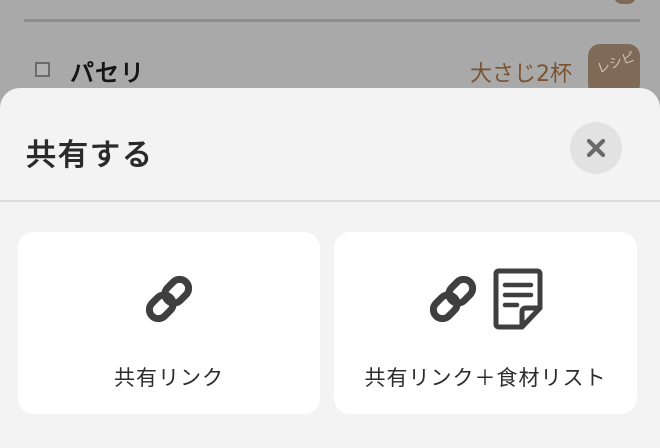 This screenshot has width=660, height=448. Describe the element at coordinates (332, 20) in the screenshot. I see `background-divider` at that location.